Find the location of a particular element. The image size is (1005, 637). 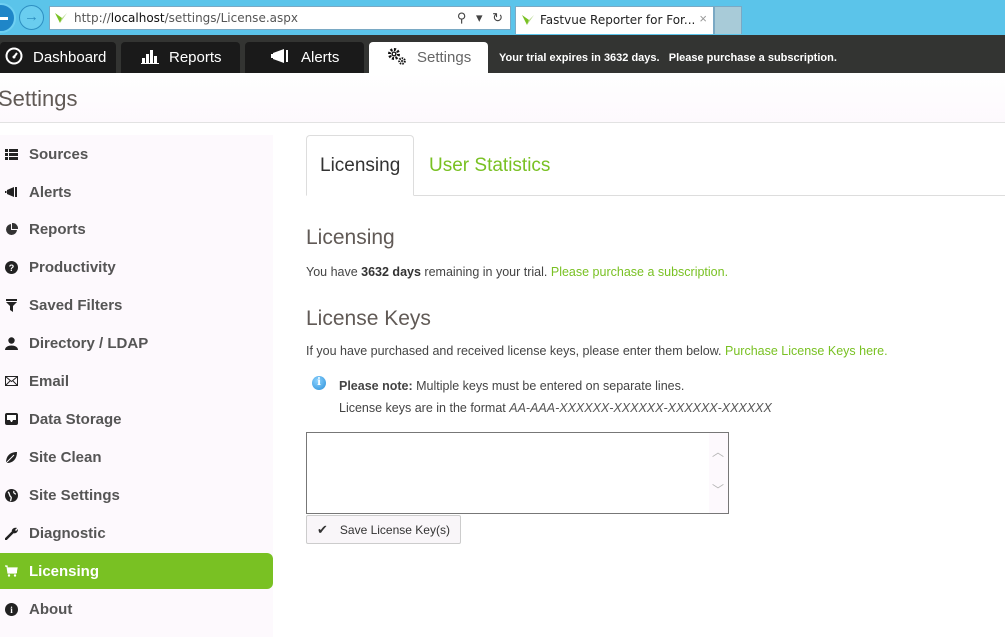

search-refresh-icons: ⚲ ▾ ↻ is located at coordinates (481, 18).